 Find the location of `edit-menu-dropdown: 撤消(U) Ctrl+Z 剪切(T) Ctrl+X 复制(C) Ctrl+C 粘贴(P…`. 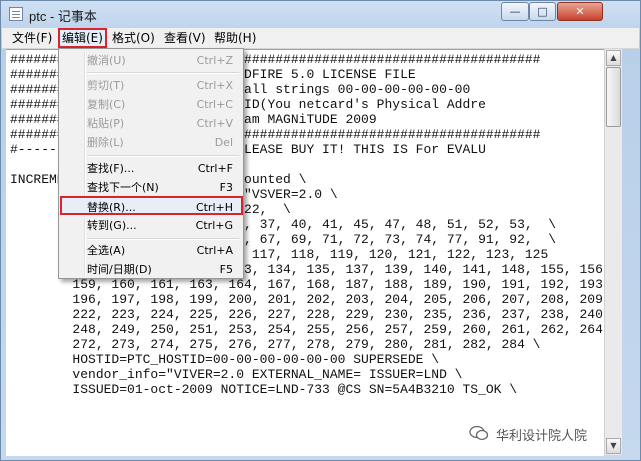

edit-menu-dropdown: 撤消(U) Ctrl+Z 剪切(T) Ctrl+X 复制(C) Ctrl+C 粘贴(P… is located at coordinates (151, 163).